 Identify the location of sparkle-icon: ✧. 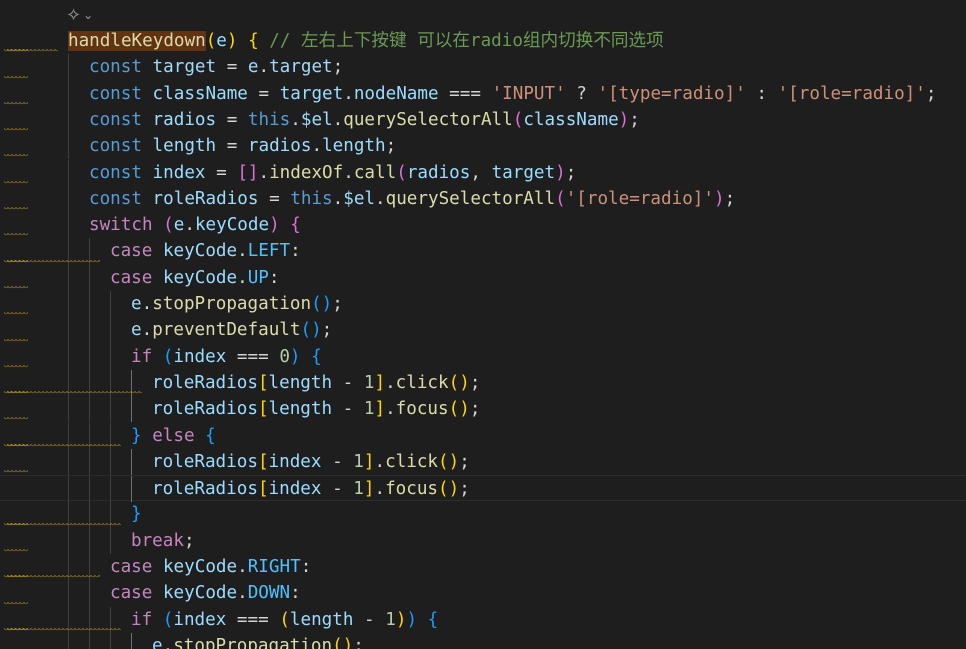
(73, 15).